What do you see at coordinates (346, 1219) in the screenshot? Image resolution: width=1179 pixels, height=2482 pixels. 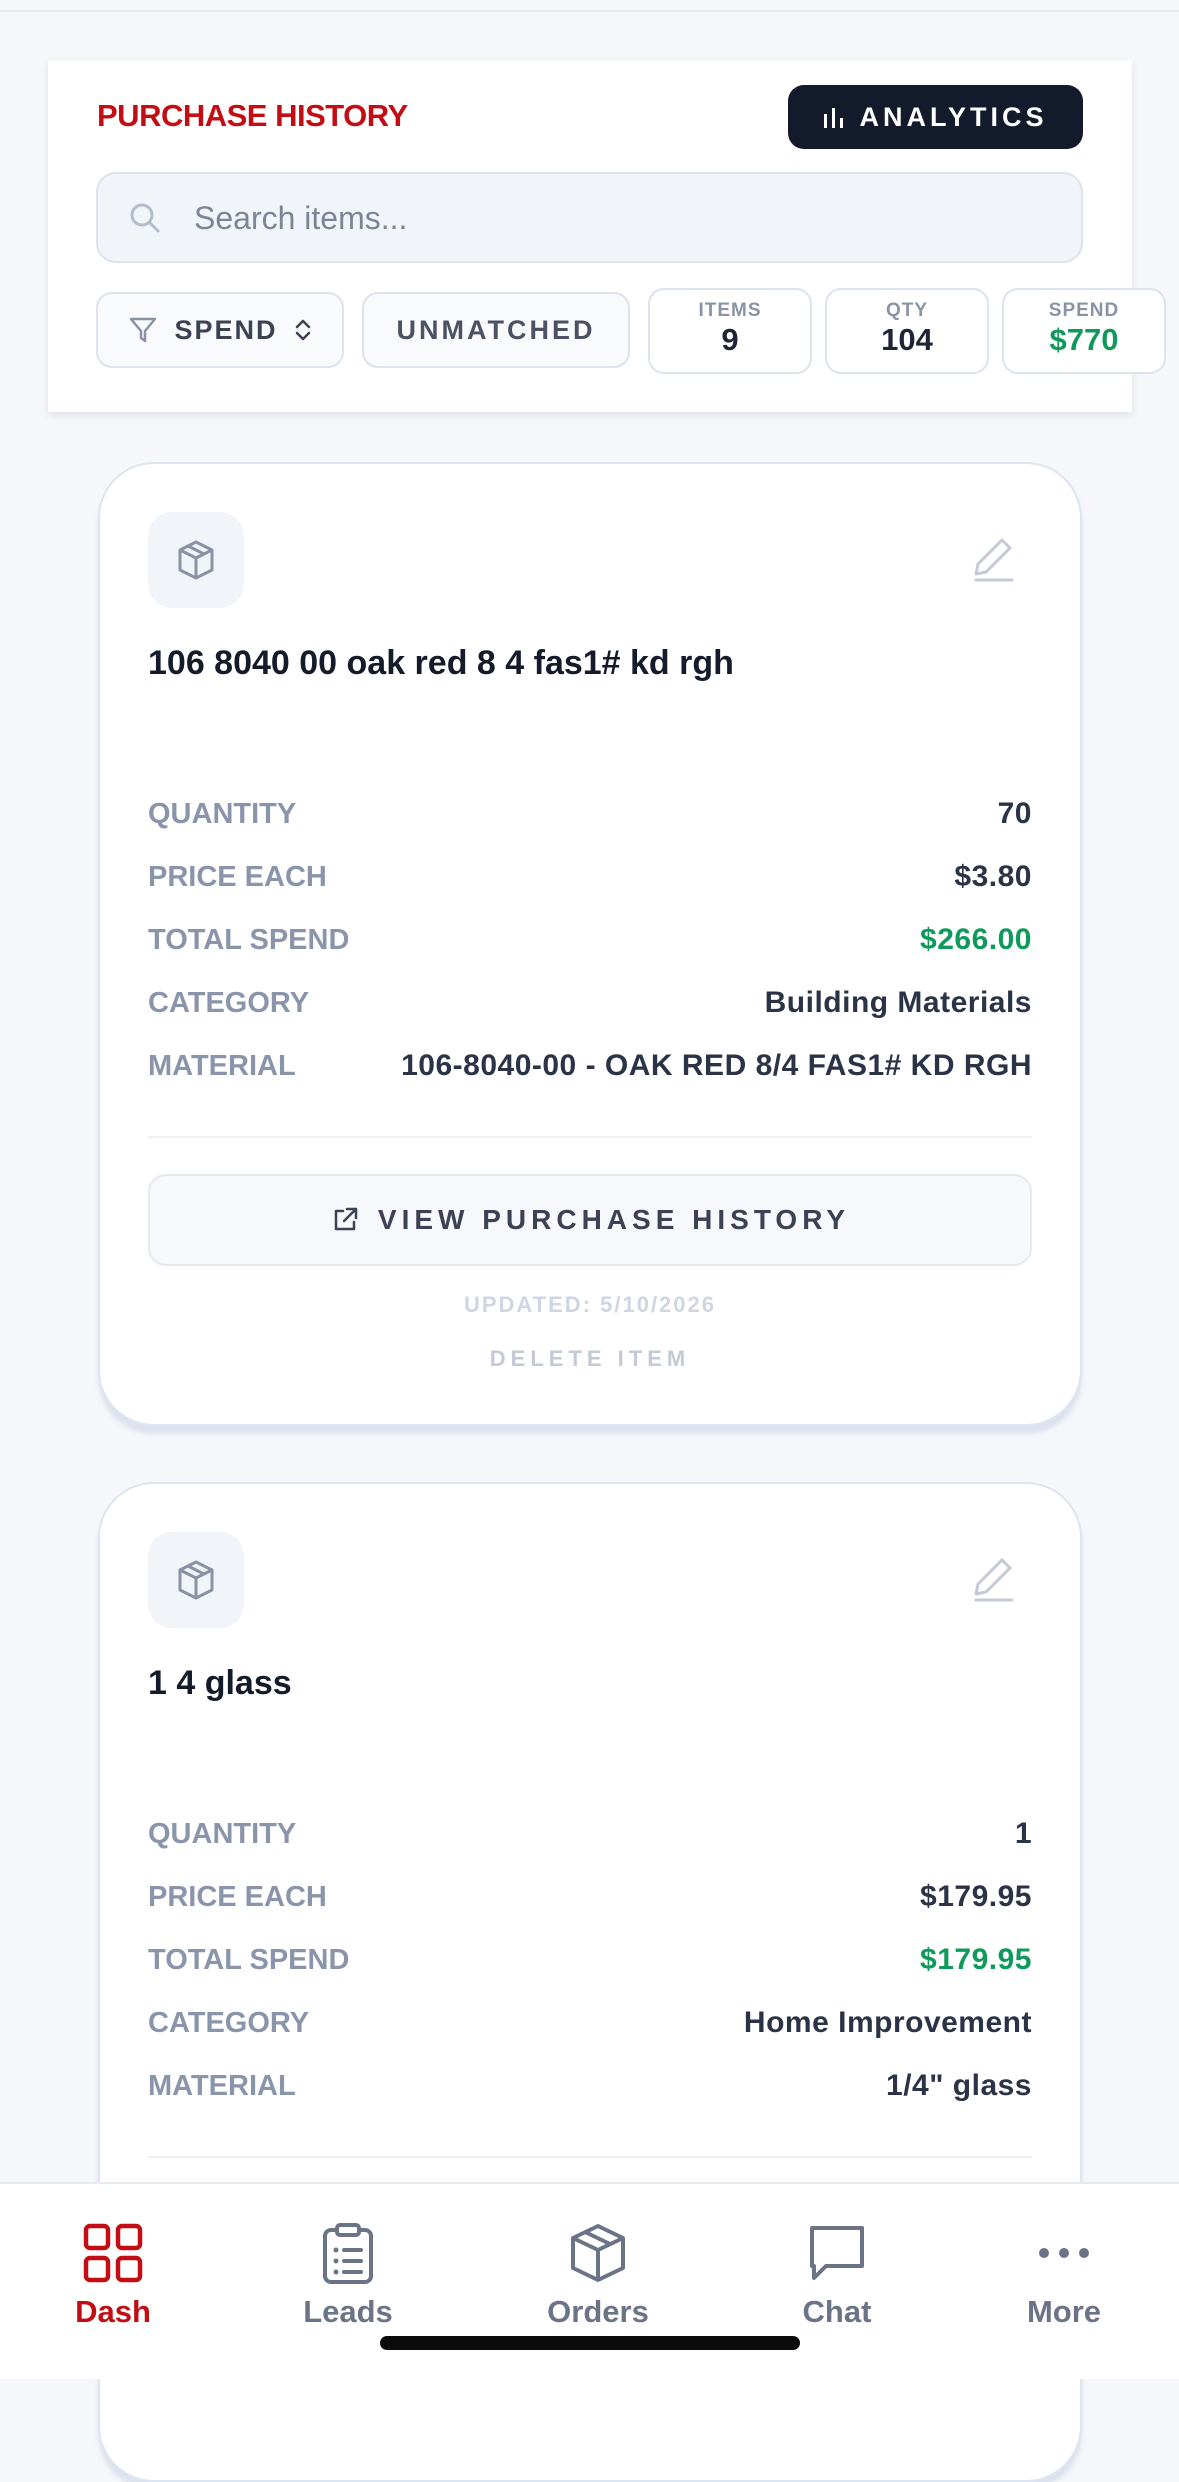 I see `external-link-icon` at bounding box center [346, 1219].